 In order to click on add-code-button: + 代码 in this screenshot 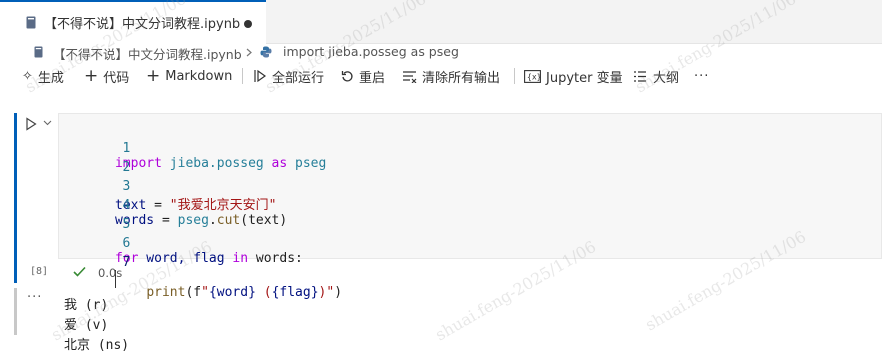, I will do `click(106, 76)`.